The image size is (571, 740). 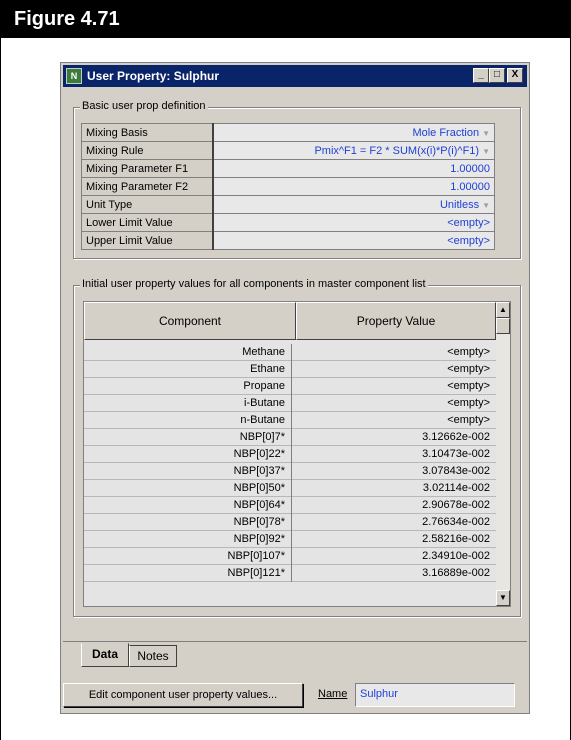 I want to click on property-row: Unit Type Unitless ▼, so click(x=288, y=204).